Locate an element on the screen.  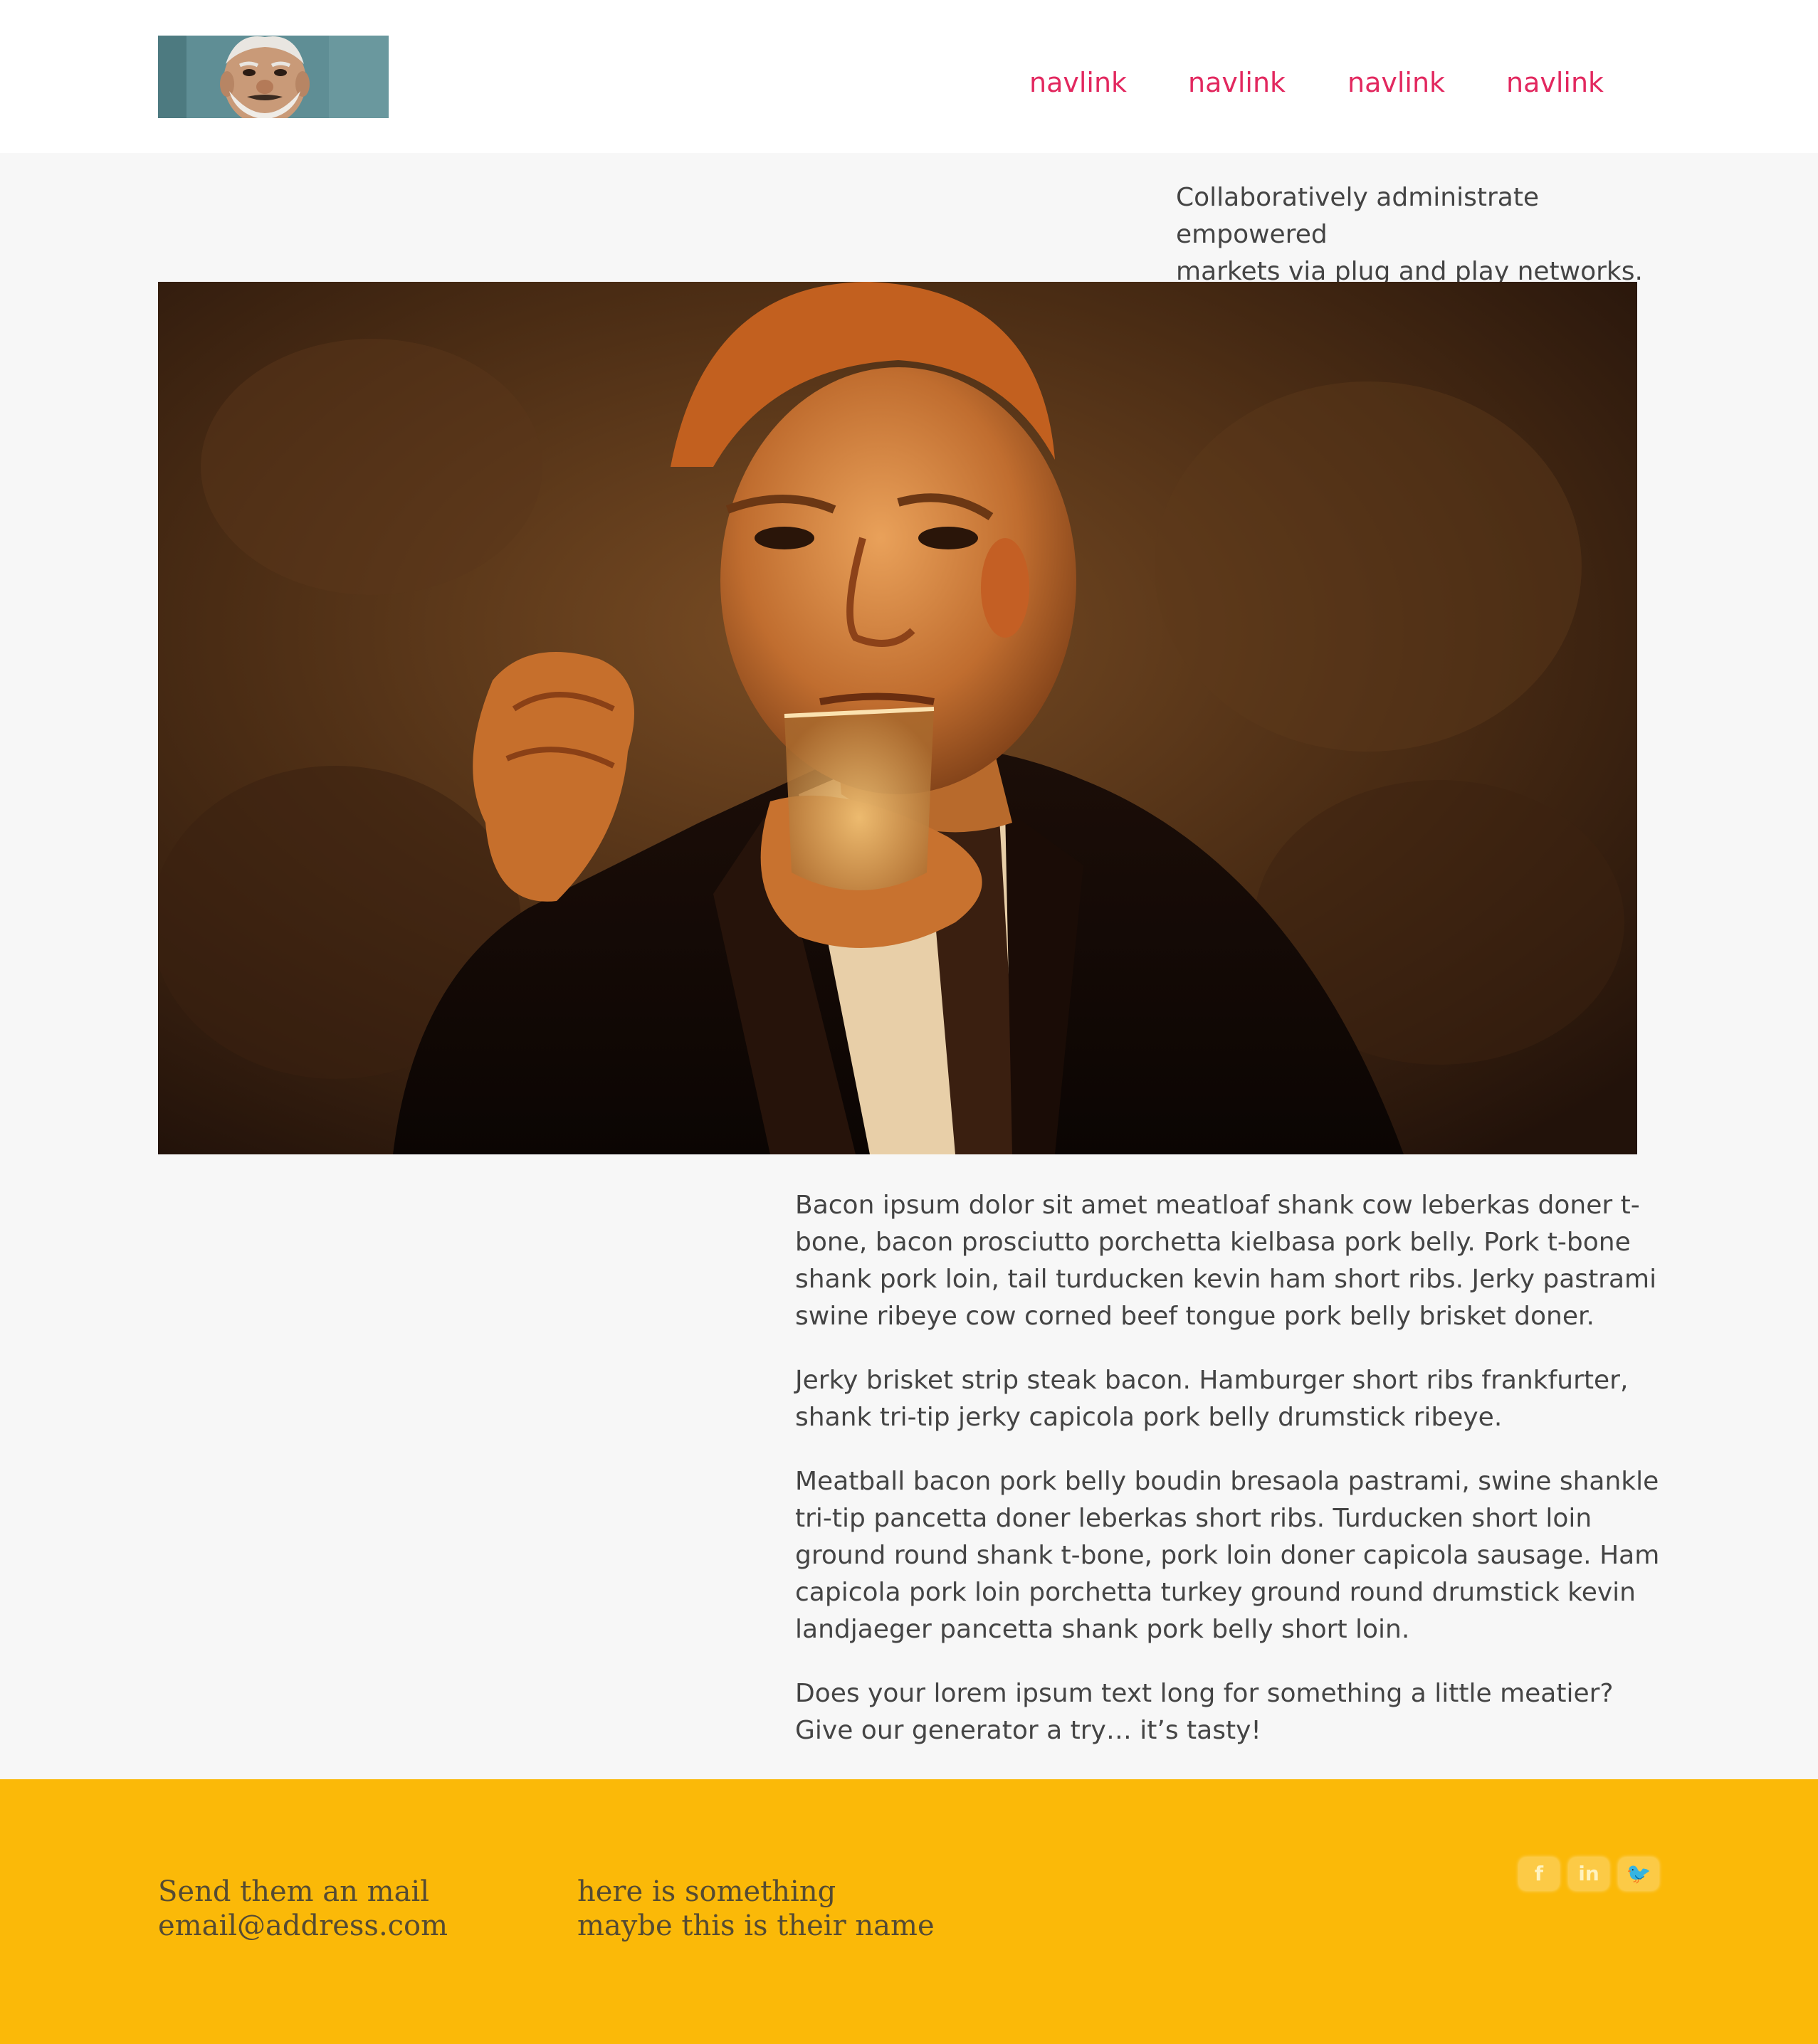
nav-link-3: navlink is located at coordinates (1396, 82).